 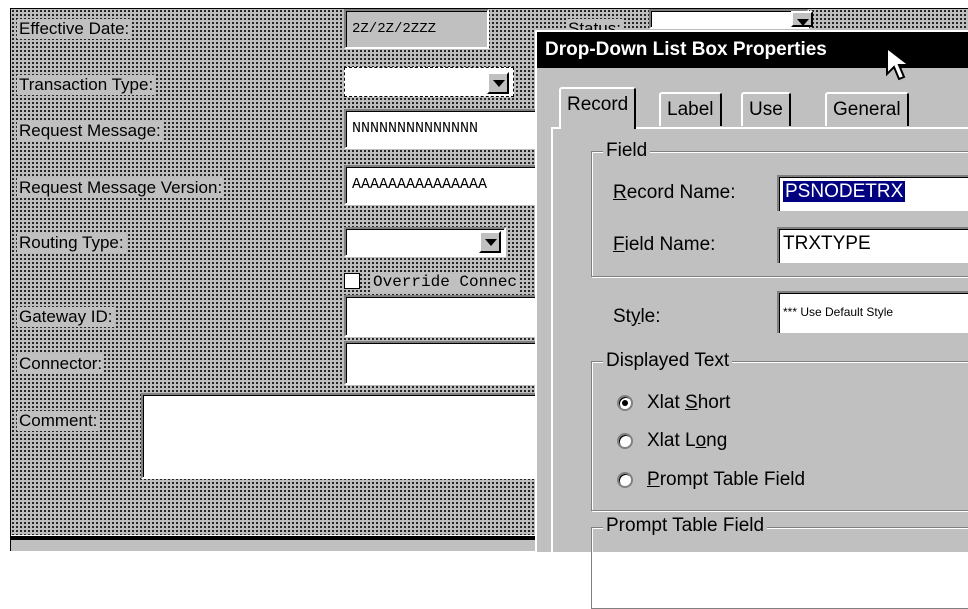 I want to click on connector-field, so click(x=449, y=363).